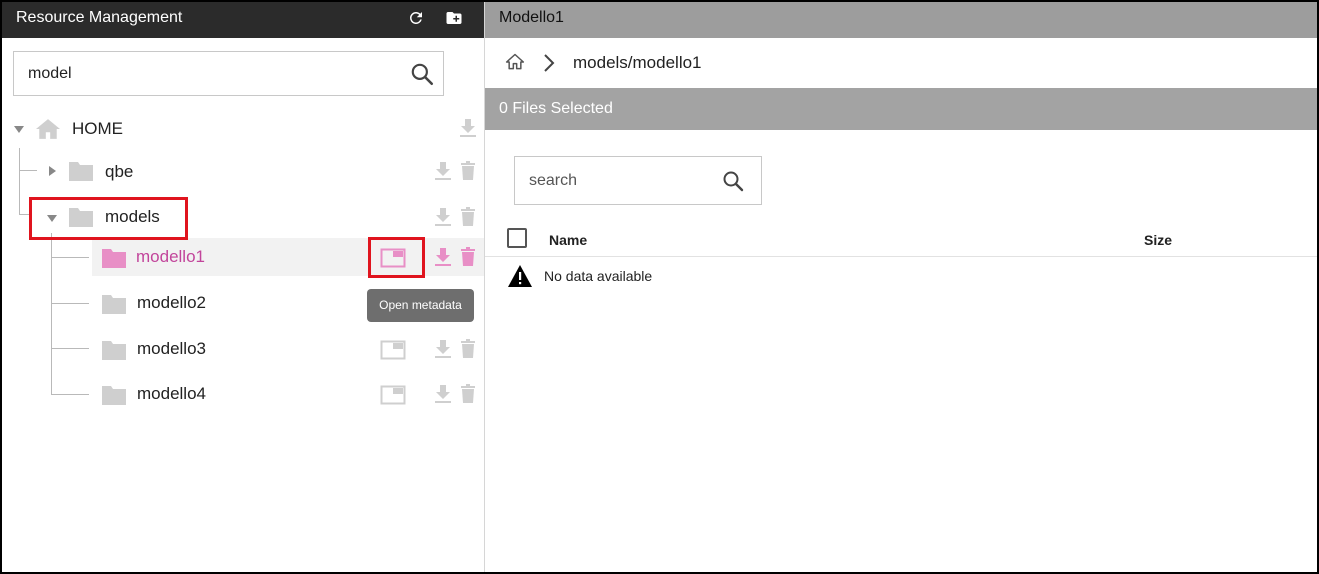 The width and height of the screenshot is (1319, 574). What do you see at coordinates (243, 349) in the screenshot?
I see `tree-node-modello3: modello3` at bounding box center [243, 349].